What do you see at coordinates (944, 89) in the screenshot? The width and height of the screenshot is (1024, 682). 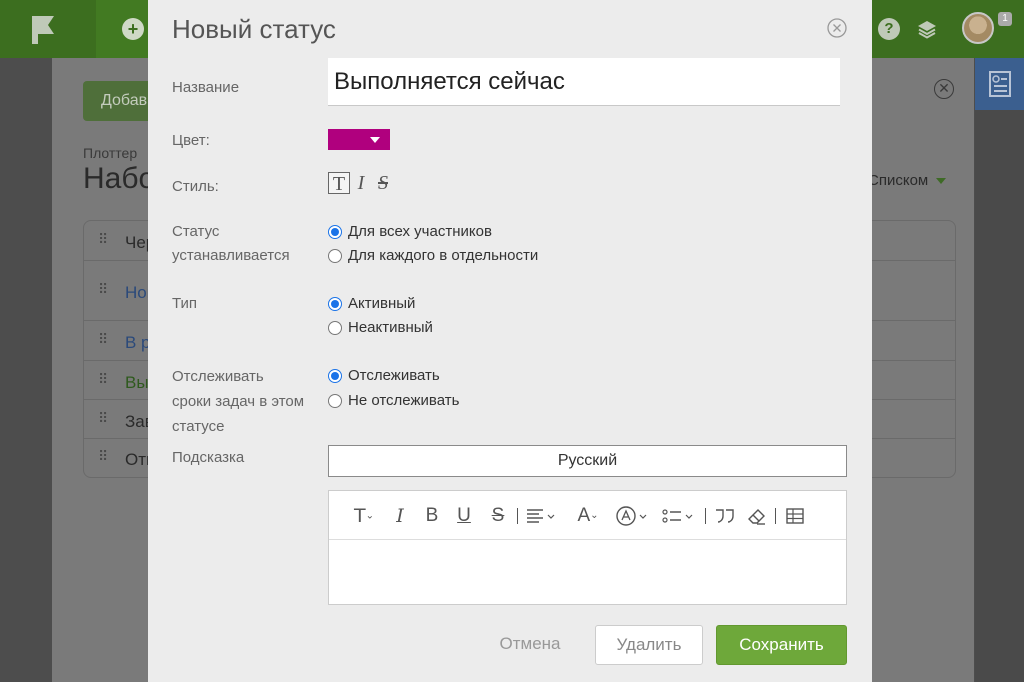 I see `panel-close-icon: ✕` at bounding box center [944, 89].